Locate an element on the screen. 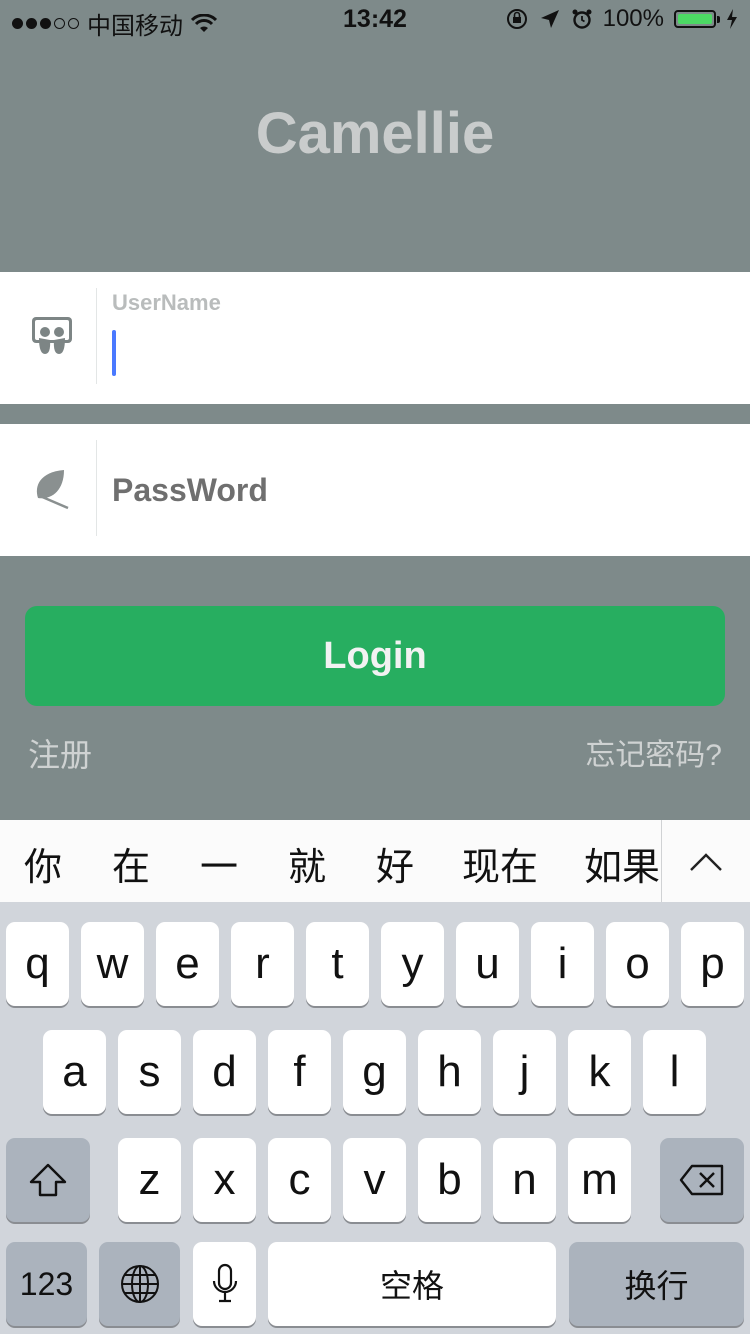  status-right: 100% is located at coordinates (621, 19).